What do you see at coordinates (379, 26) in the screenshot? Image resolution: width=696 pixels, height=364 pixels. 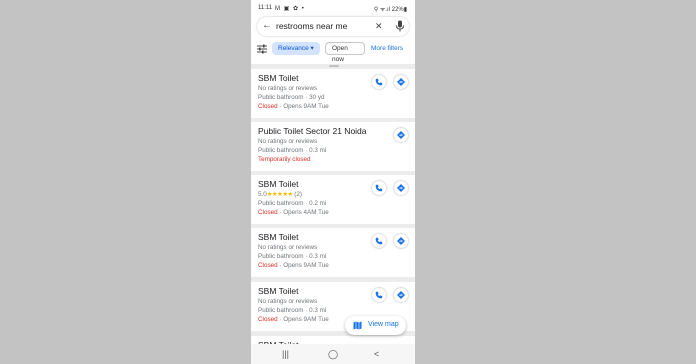 I see `clear-icon: ✕` at bounding box center [379, 26].